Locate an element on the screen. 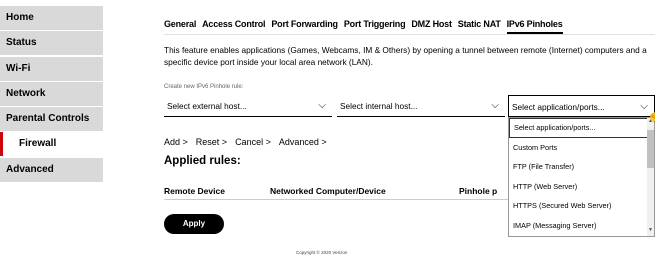 Image resolution: width=655 pixels, height=258 pixels. option-imap: IMAP (Messaging Server) is located at coordinates (581, 226).